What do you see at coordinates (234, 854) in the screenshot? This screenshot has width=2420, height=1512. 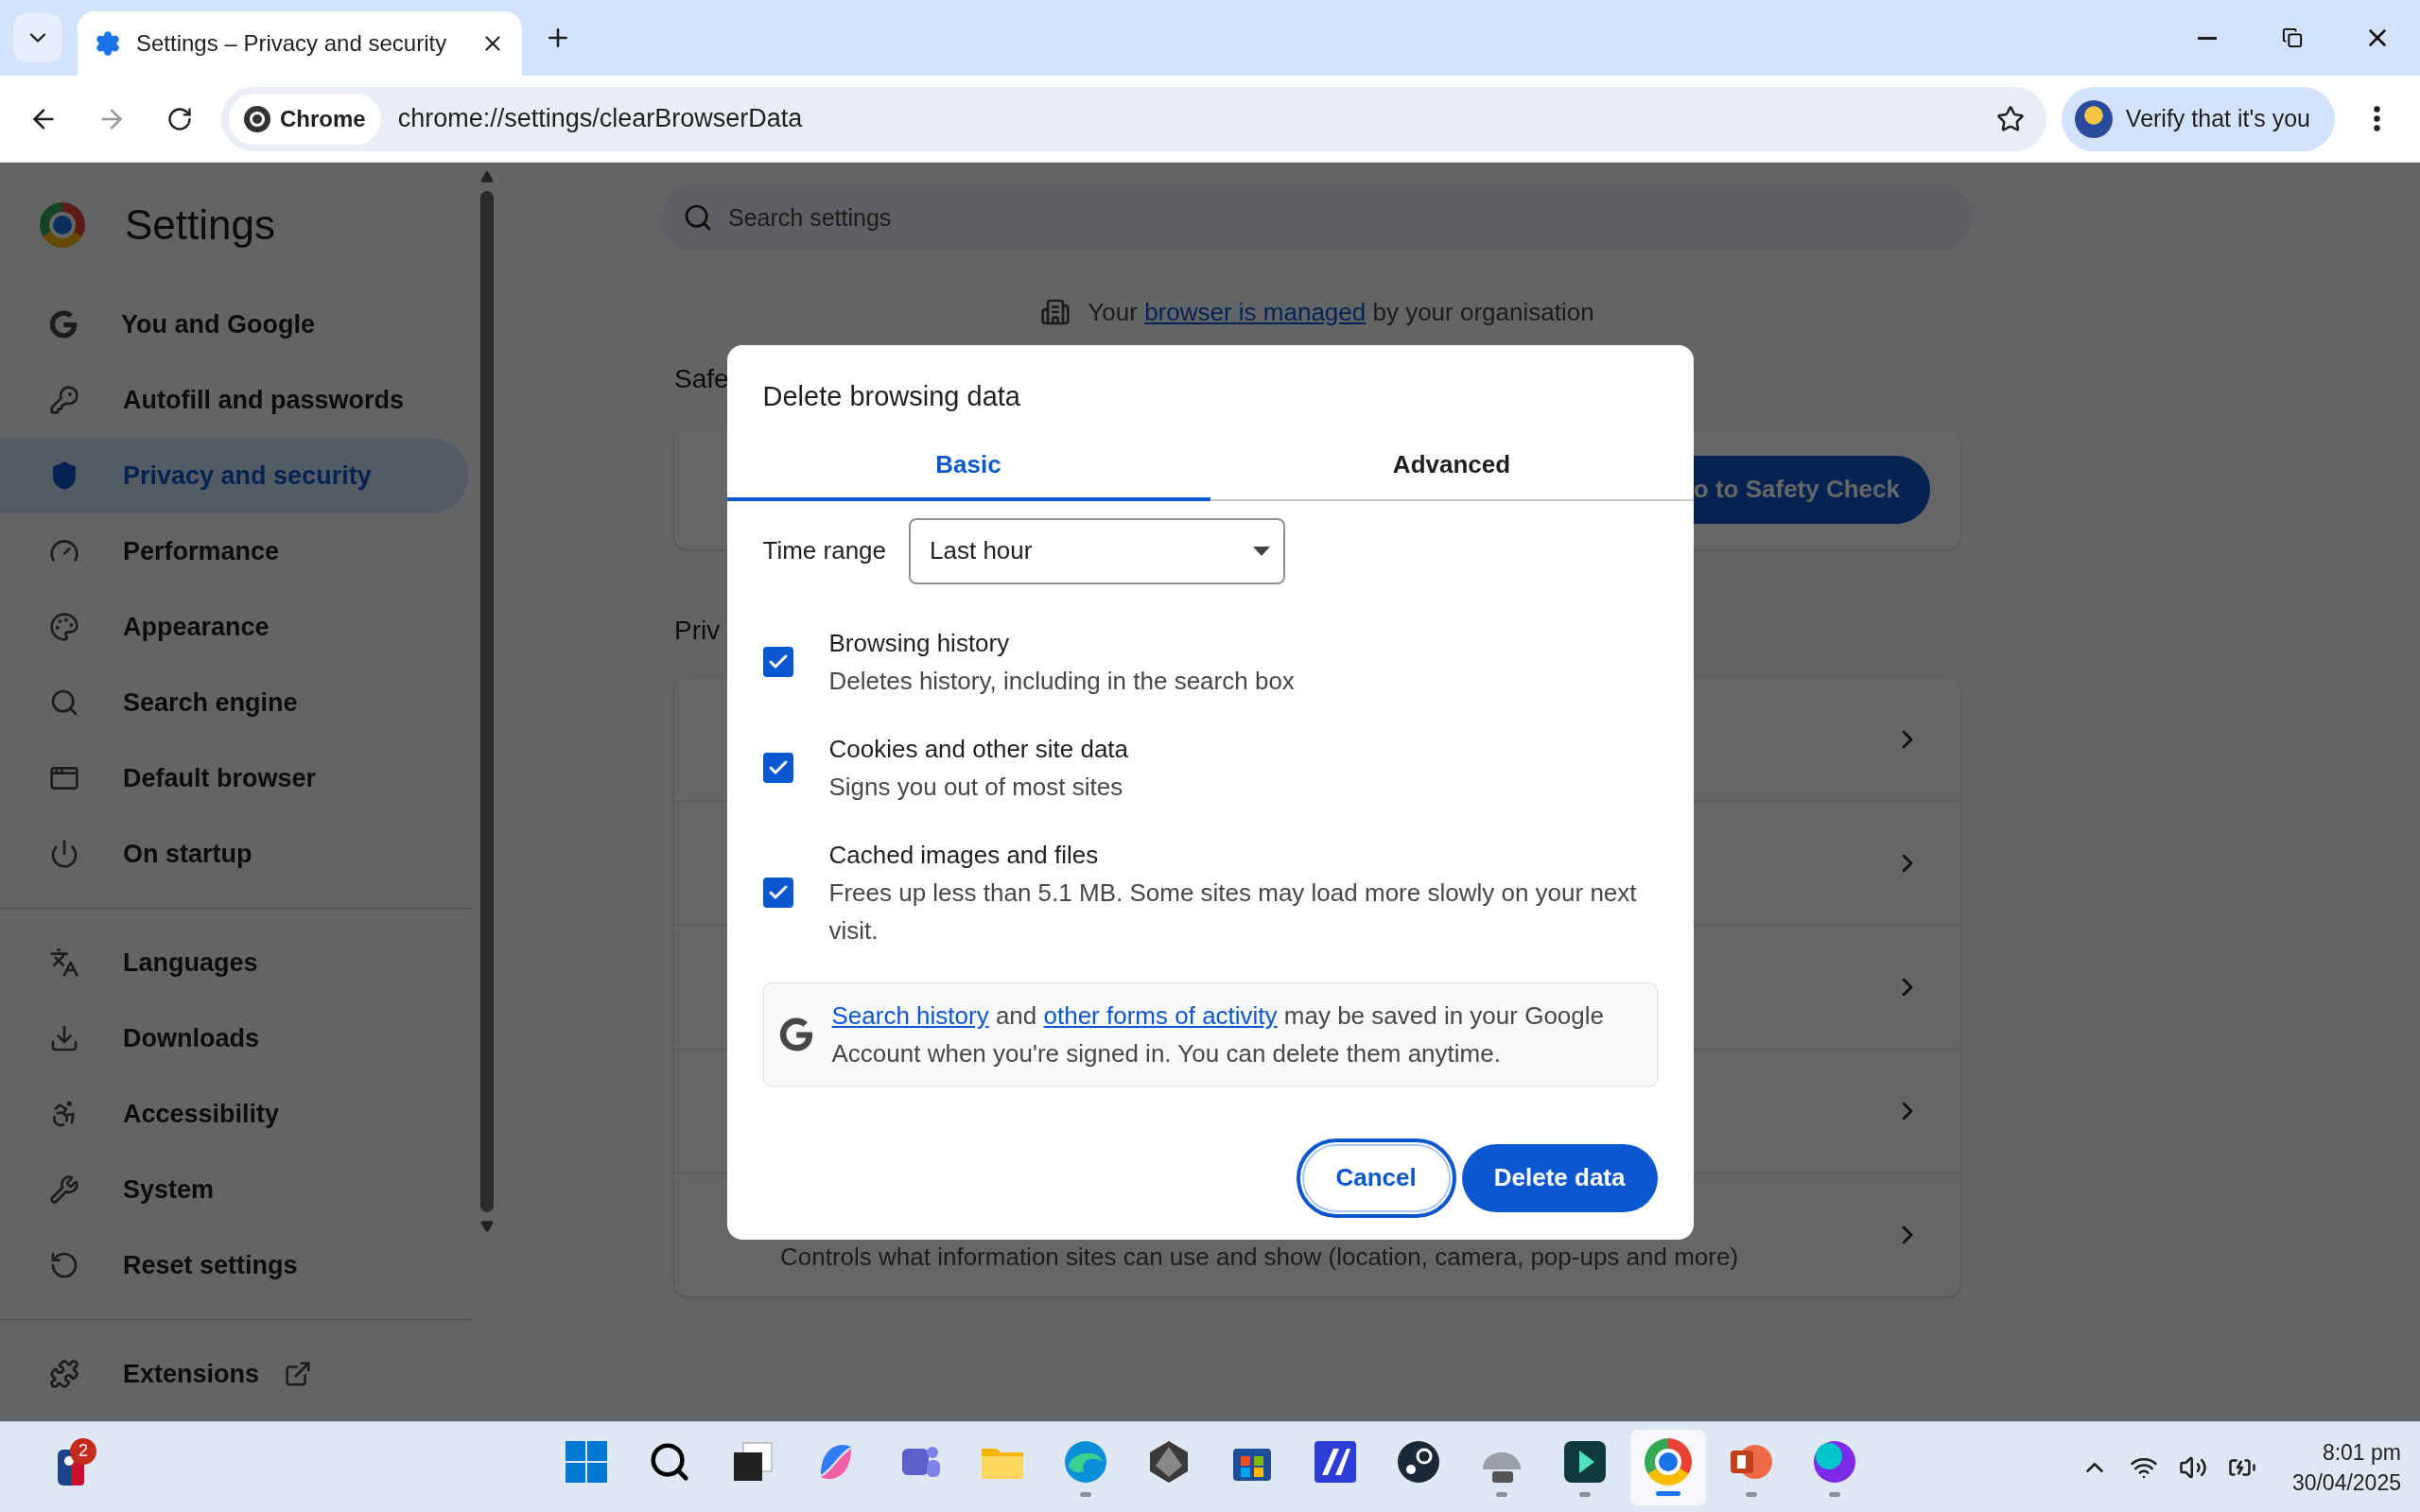 I see `sidebar-item: On startup` at bounding box center [234, 854].